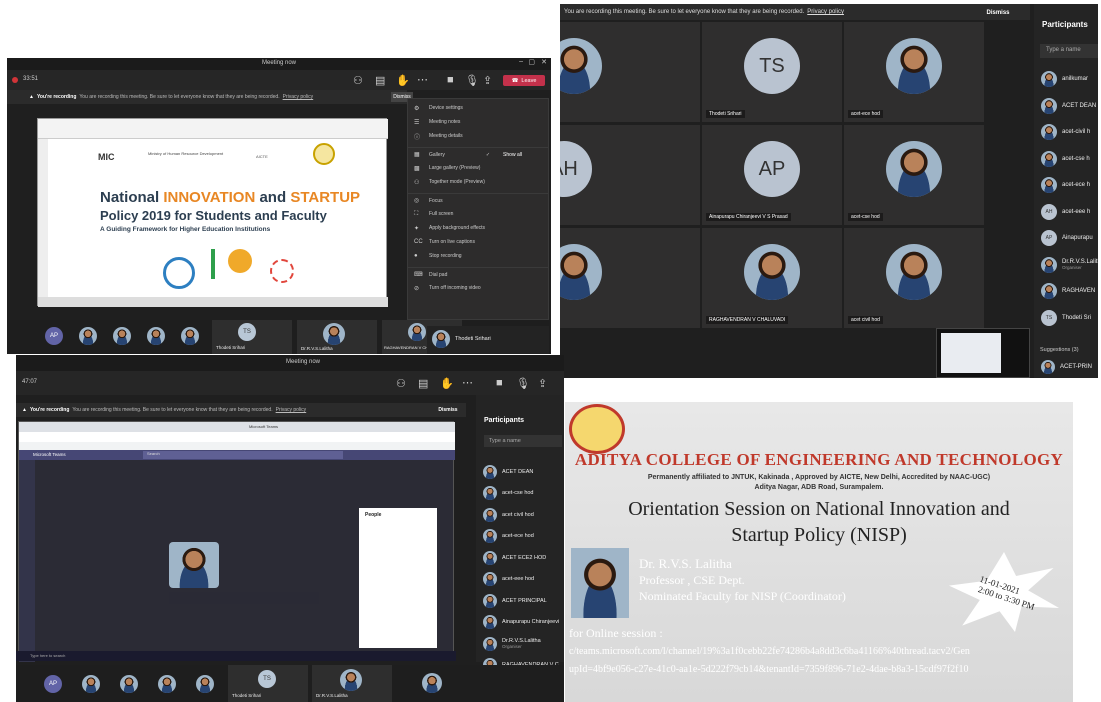 This screenshot has height=702, width=1101. What do you see at coordinates (524, 80) in the screenshot?
I see `leave-button: ☎ Leave` at bounding box center [524, 80].